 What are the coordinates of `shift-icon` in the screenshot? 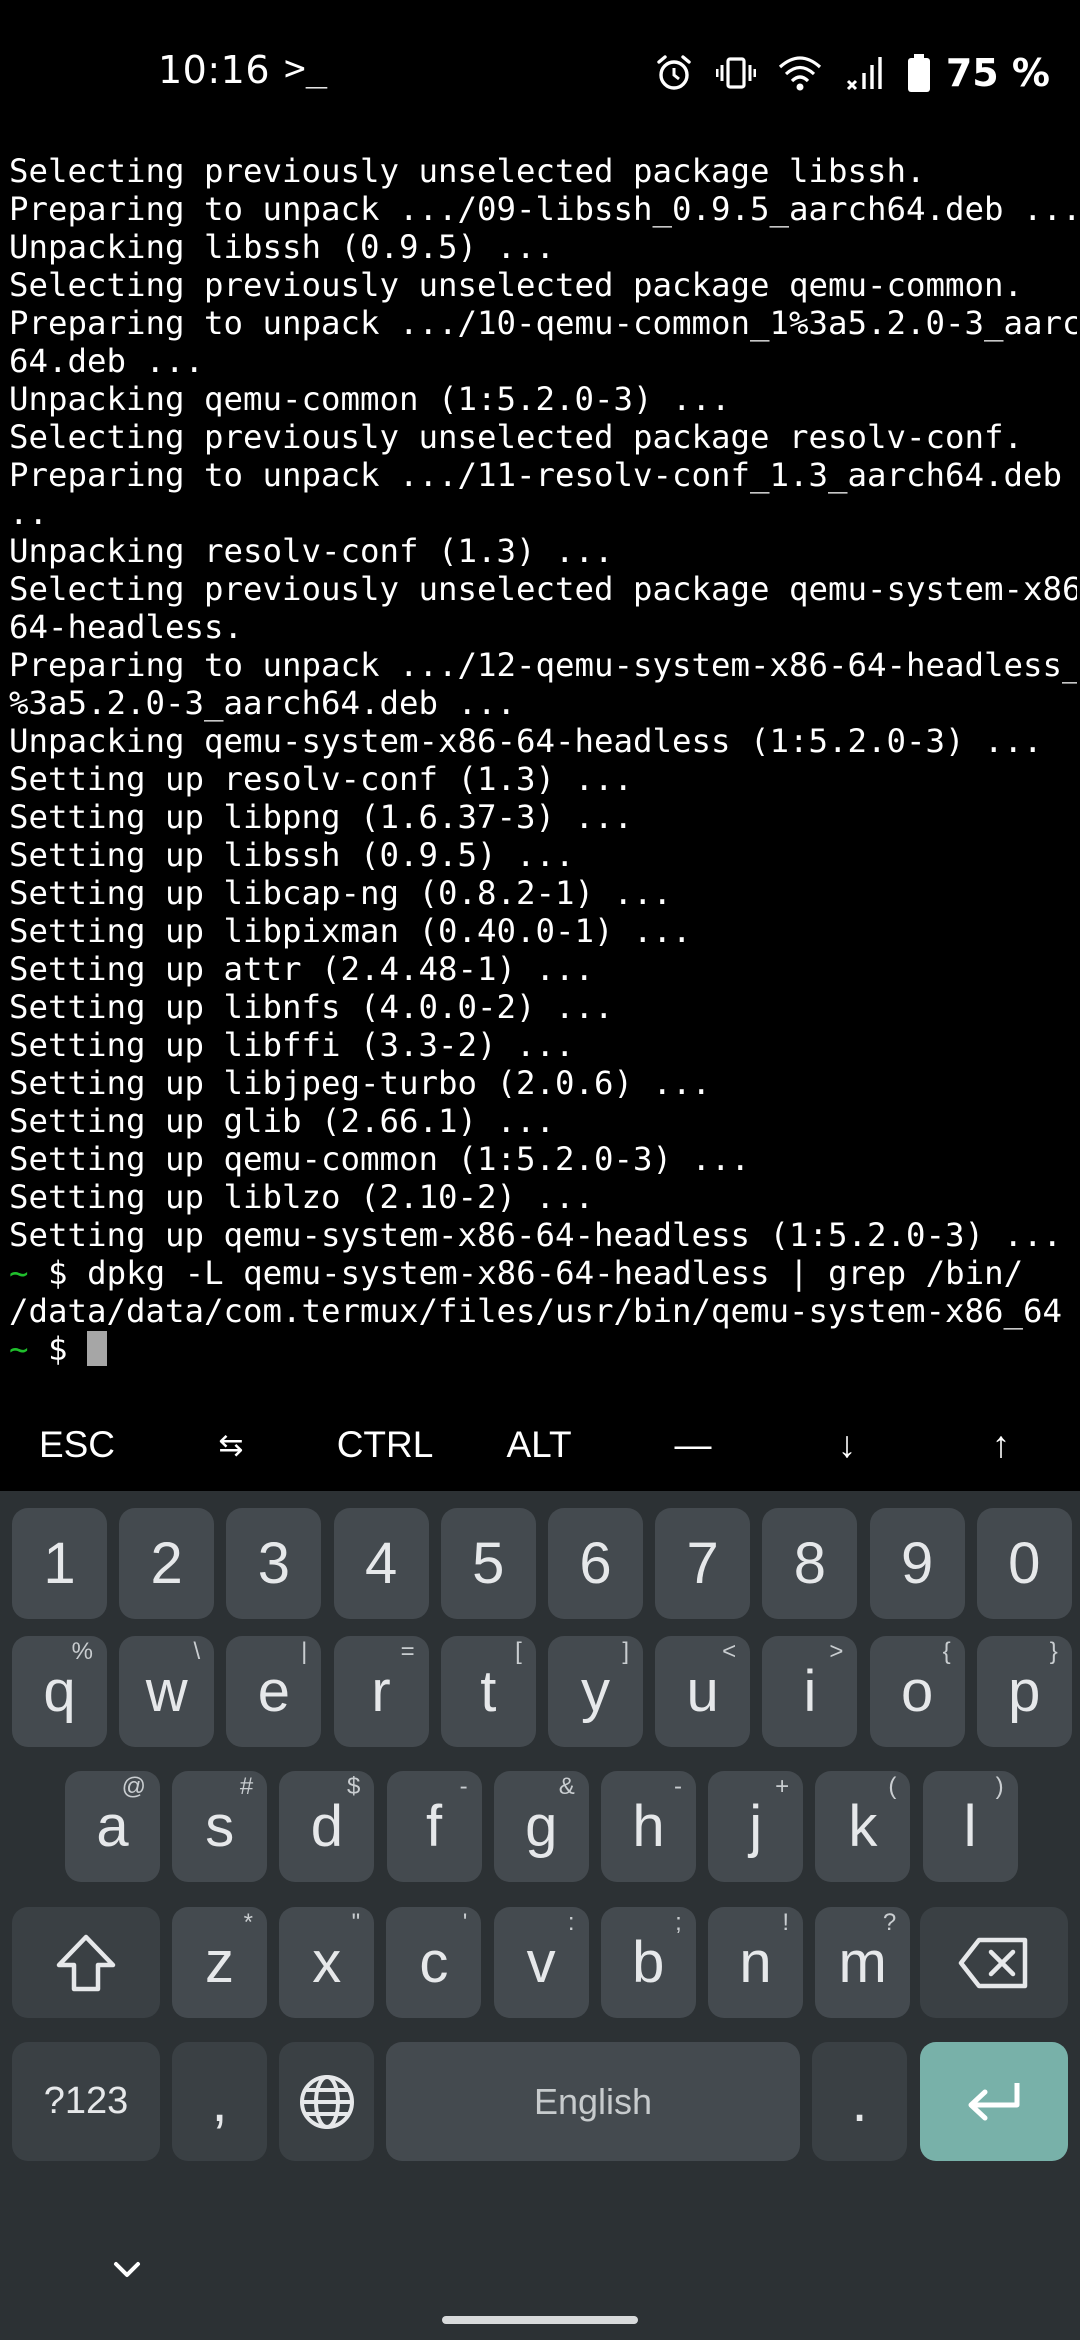 It's located at (86, 1962).